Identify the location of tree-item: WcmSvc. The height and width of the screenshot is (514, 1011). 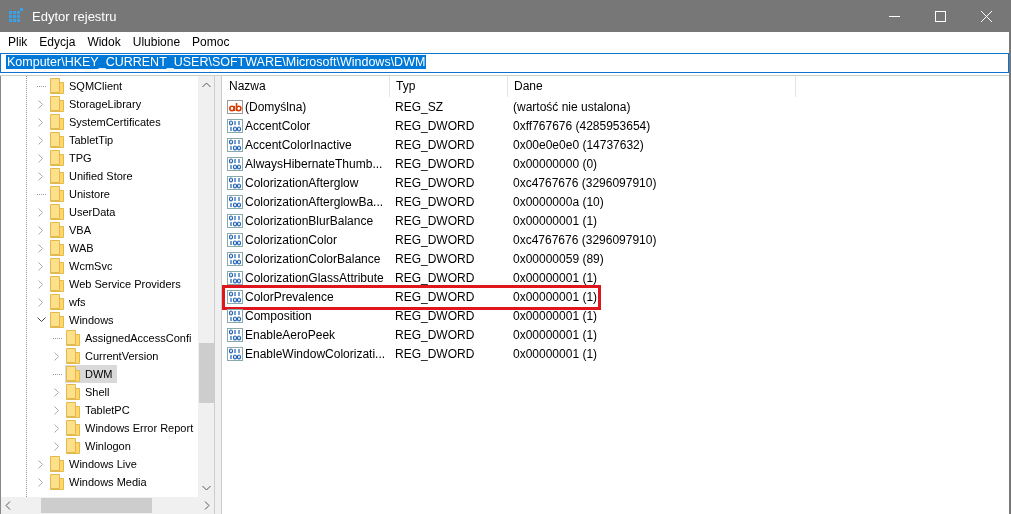
(83, 266).